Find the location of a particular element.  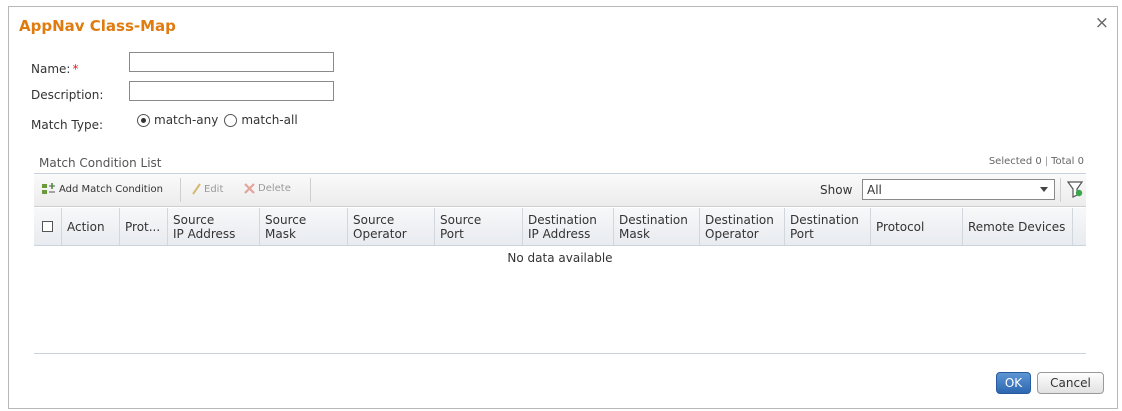

show-filter-value: All is located at coordinates (874, 189).